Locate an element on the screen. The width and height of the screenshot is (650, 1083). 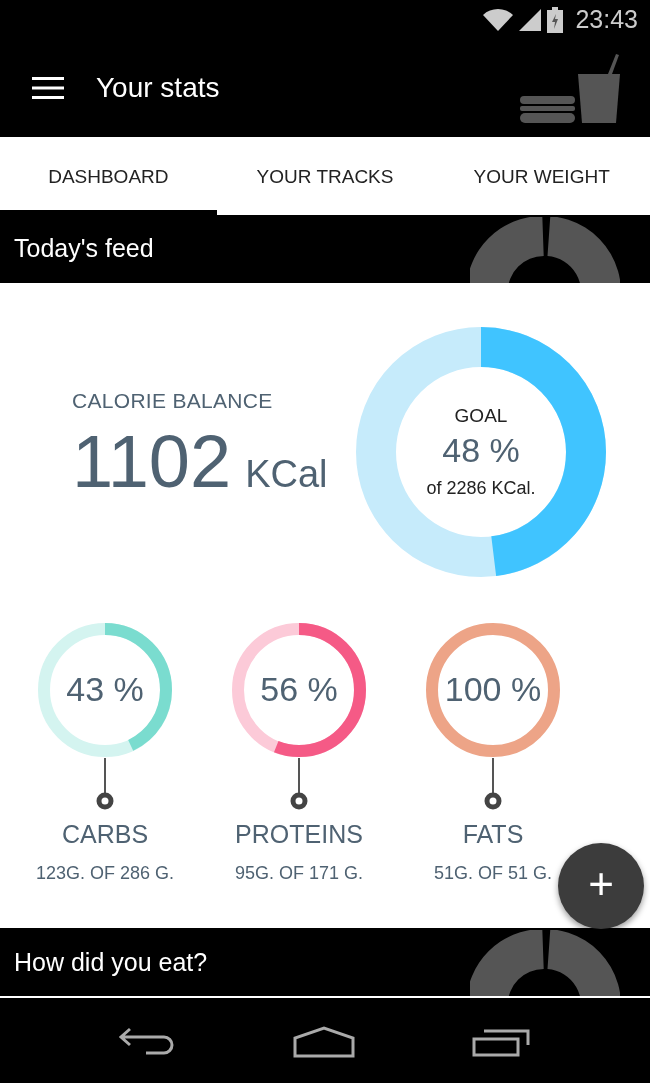
goal-text: of 2286 KCal. is located at coordinates (481, 488).